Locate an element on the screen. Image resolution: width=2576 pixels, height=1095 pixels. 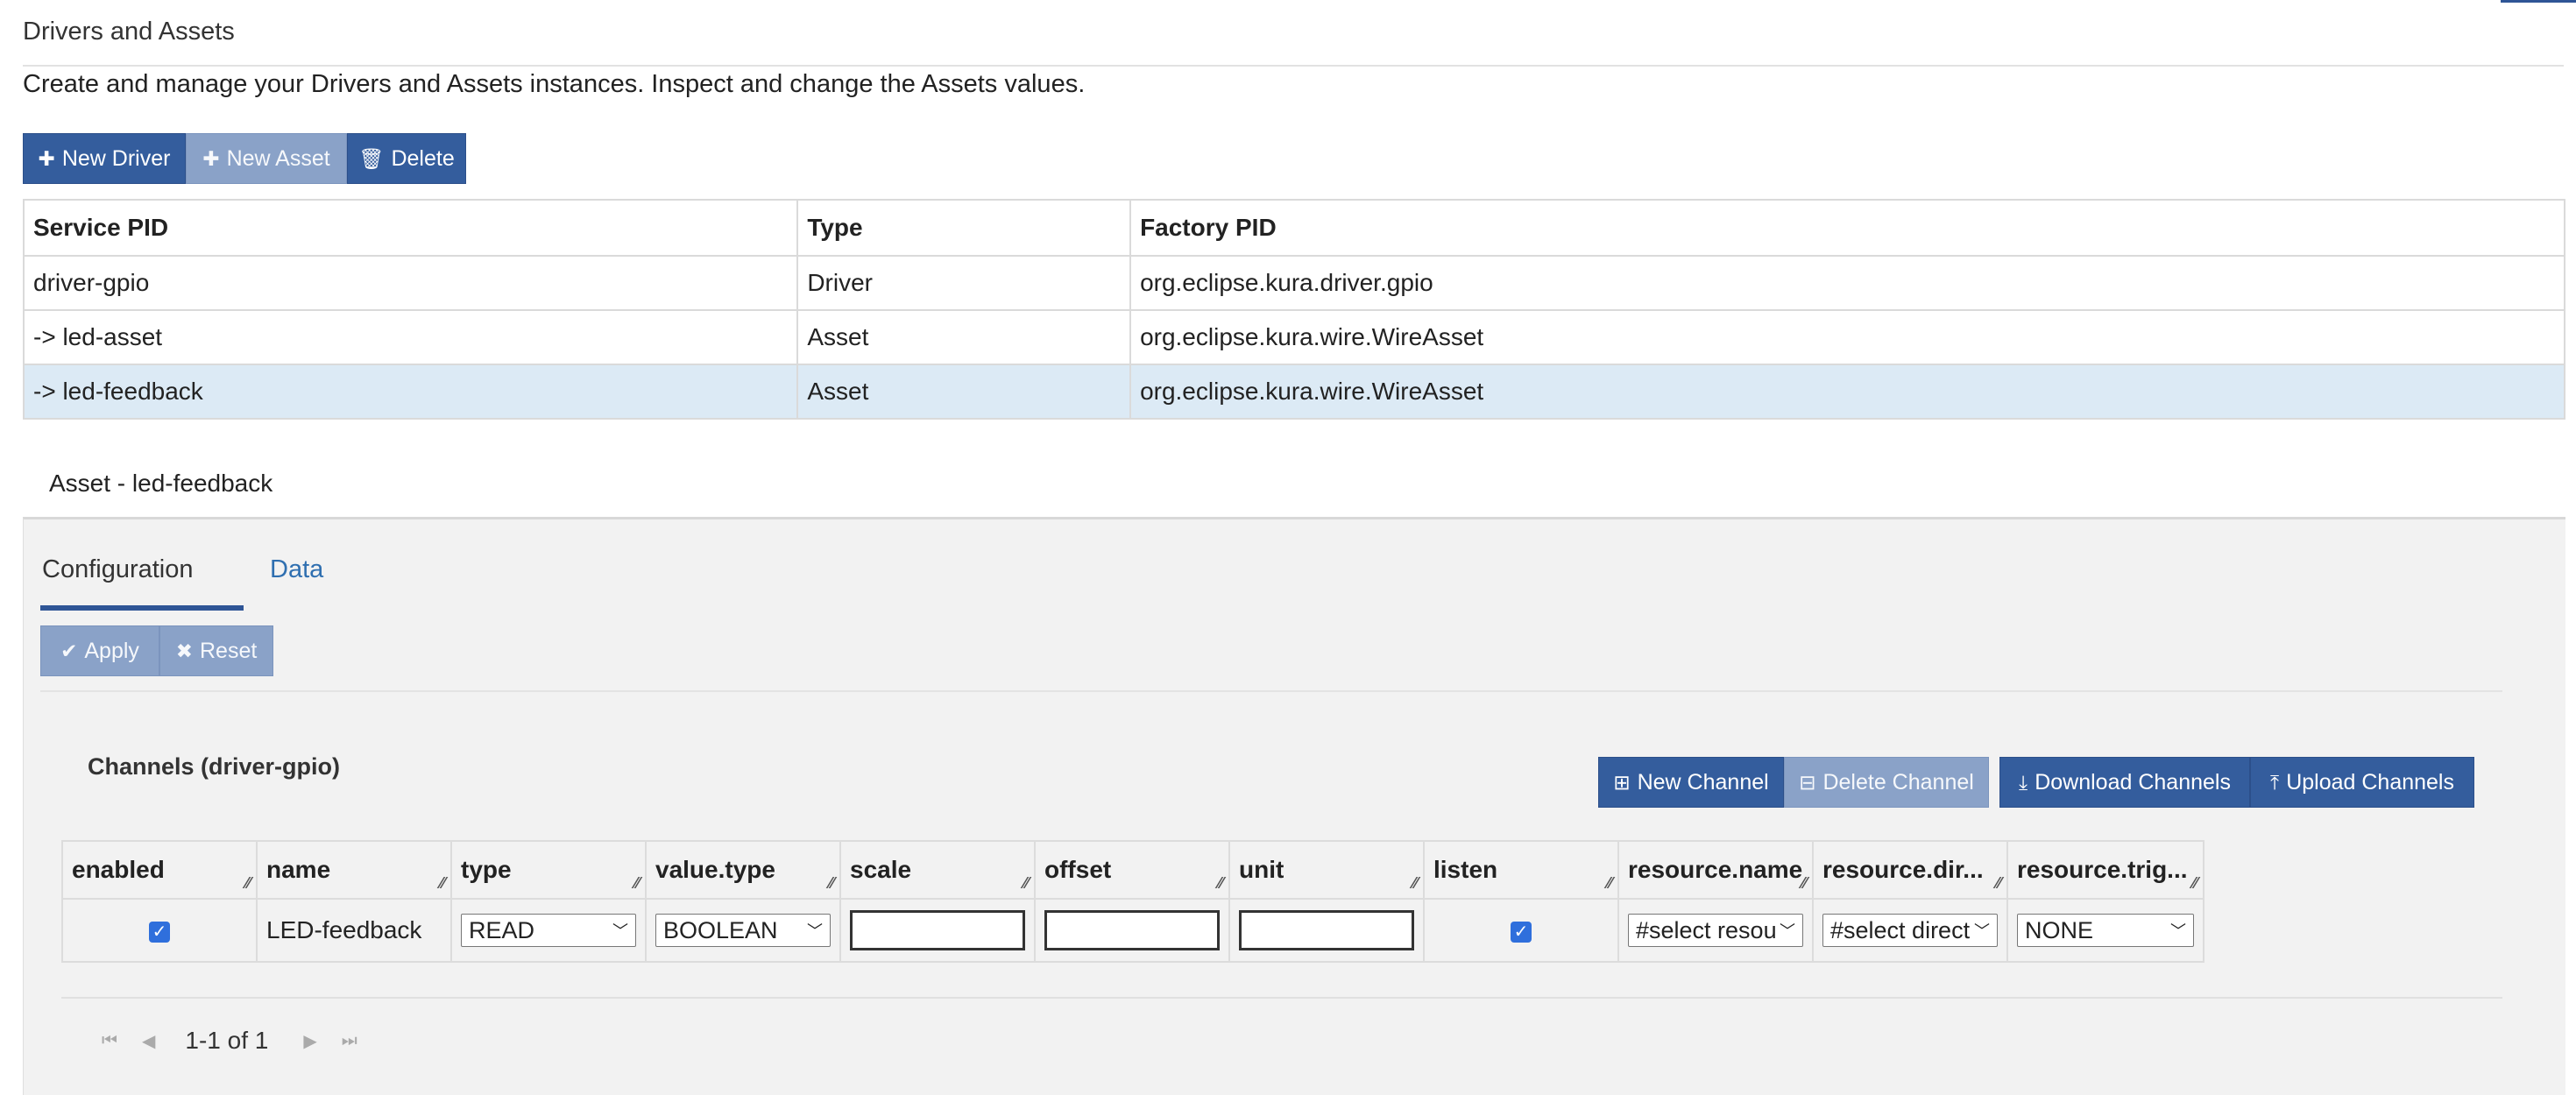
resource-name-select: #select resource﹀ is located at coordinates (1715, 930).